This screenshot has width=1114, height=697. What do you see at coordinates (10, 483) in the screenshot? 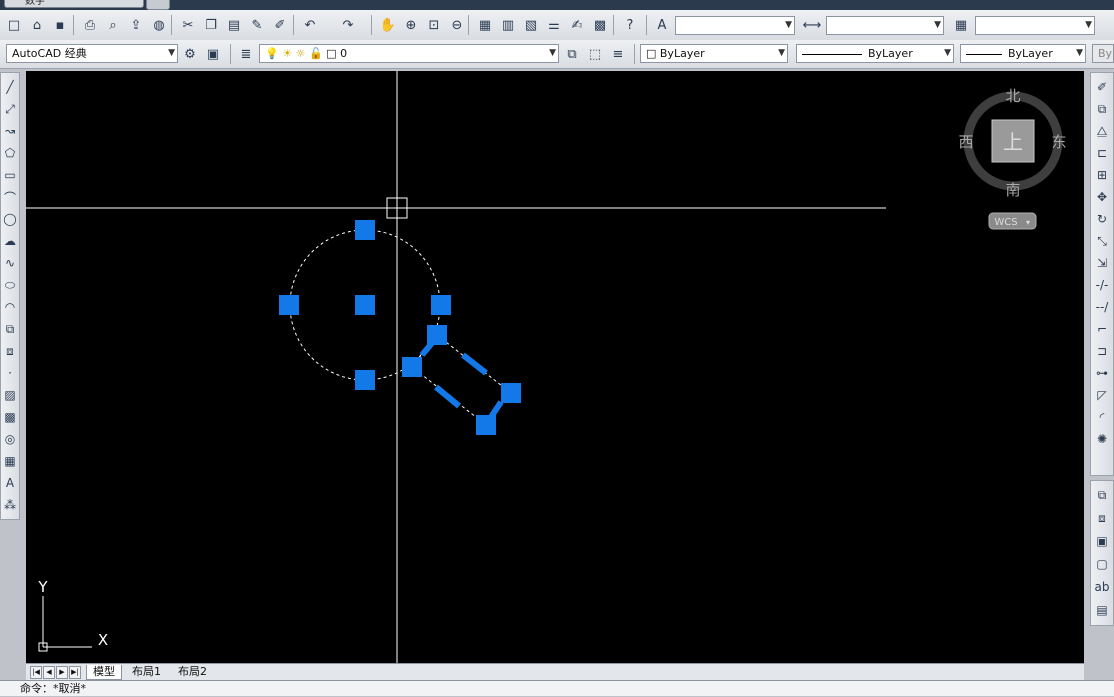
I see `multiline-text-icon: A` at bounding box center [10, 483].